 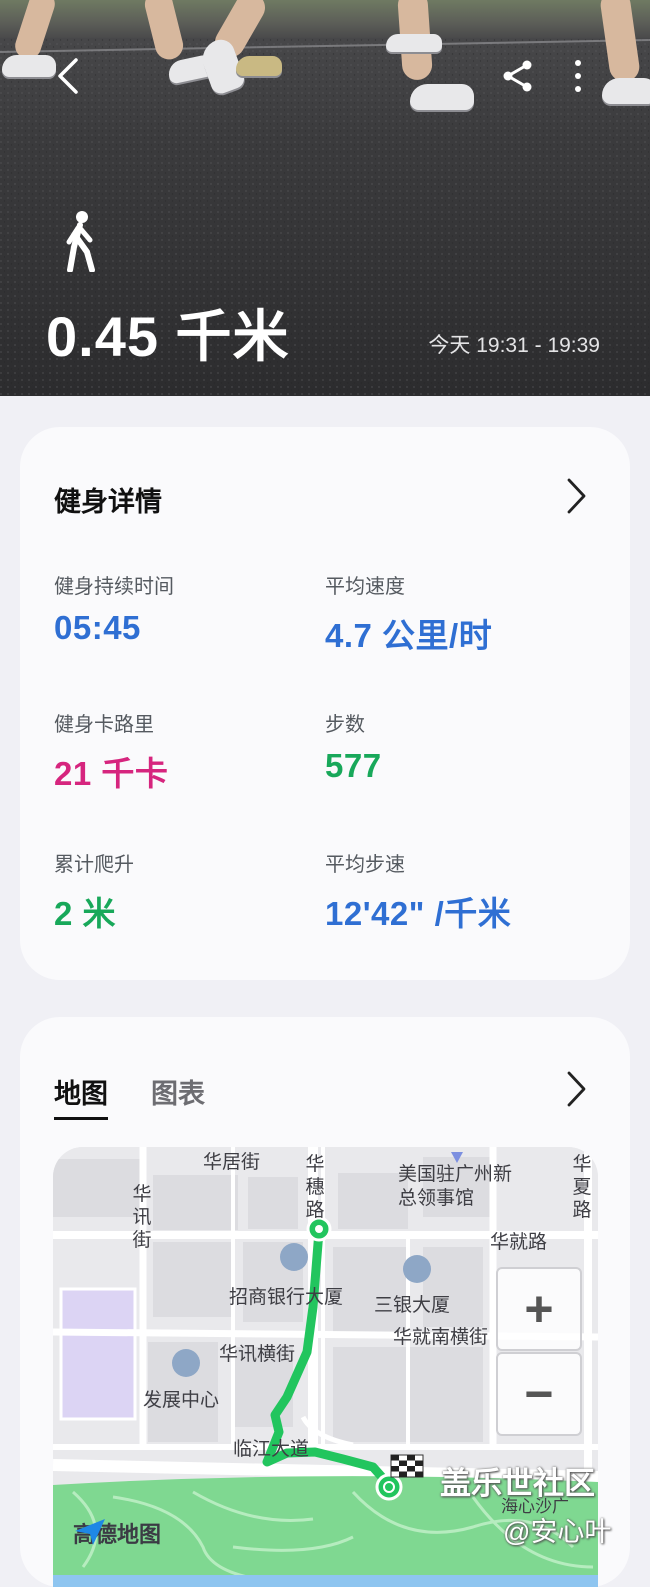 I want to click on stat-value: 577, so click(x=353, y=765).